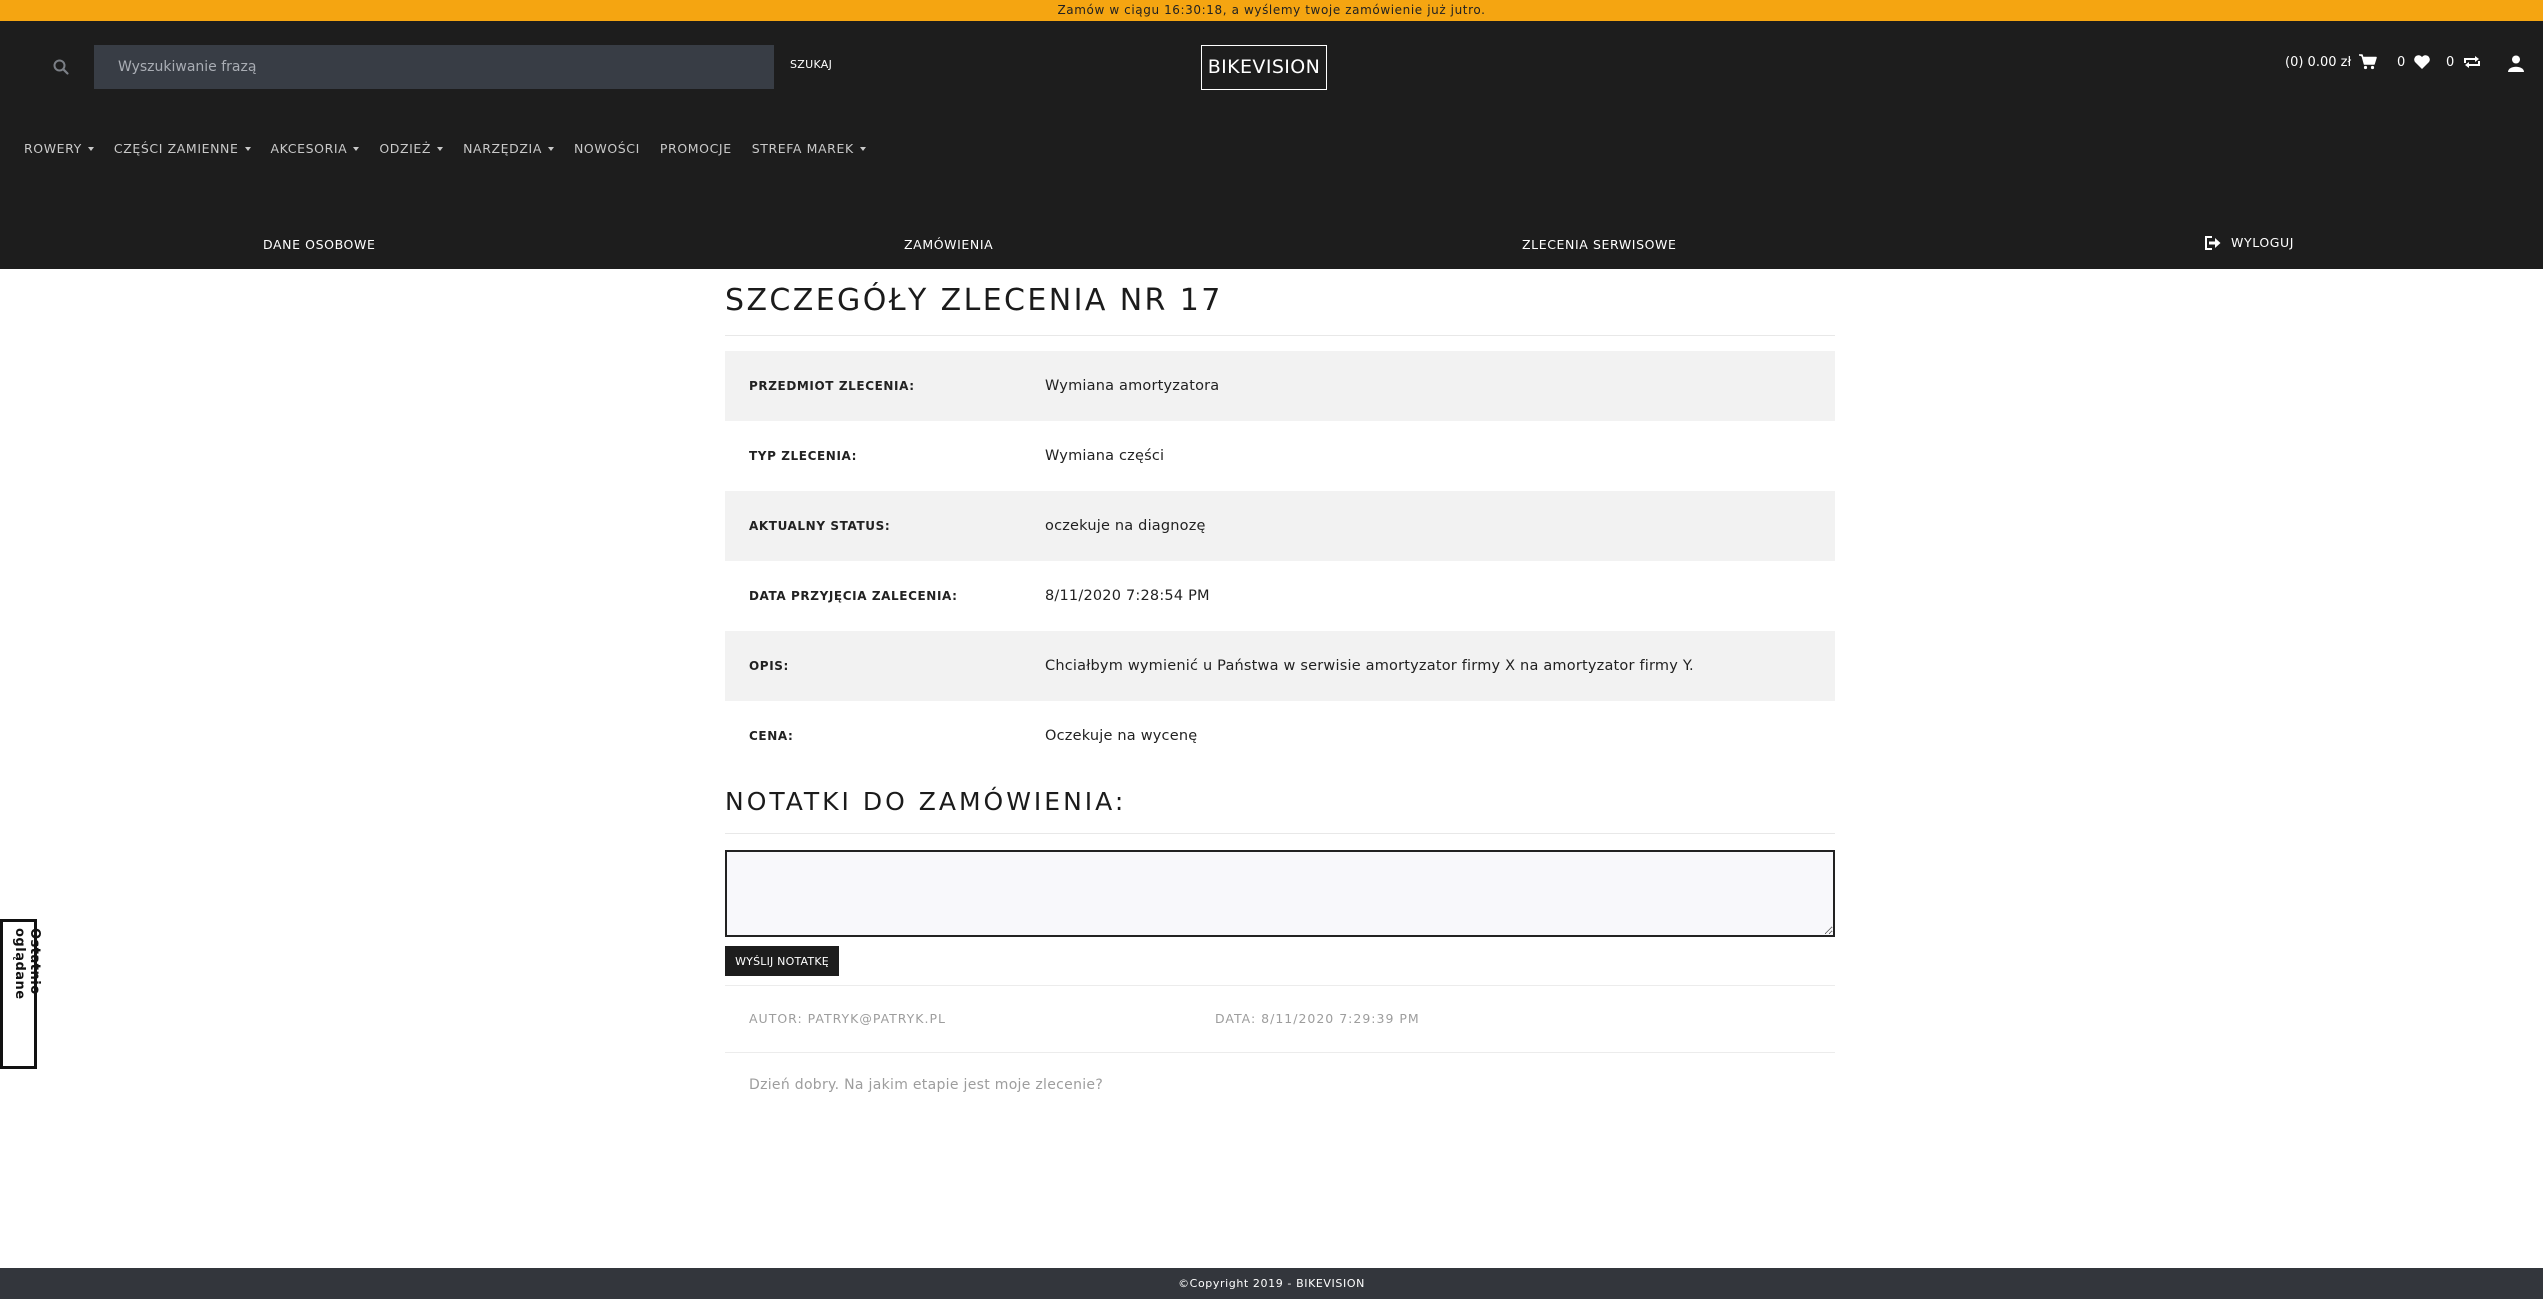 The width and height of the screenshot is (2543, 1299). Describe the element at coordinates (1280, 456) in the screenshot. I see `detail-row: TYP ZLECENIA: Wymiana części` at that location.